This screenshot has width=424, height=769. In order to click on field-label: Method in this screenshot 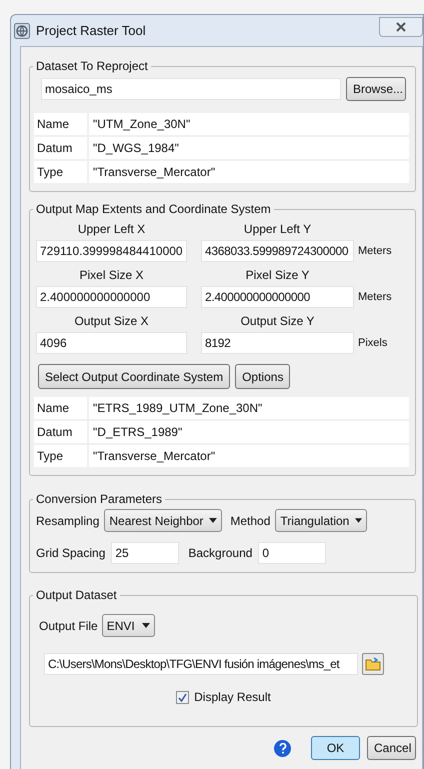, I will do `click(250, 521)`.